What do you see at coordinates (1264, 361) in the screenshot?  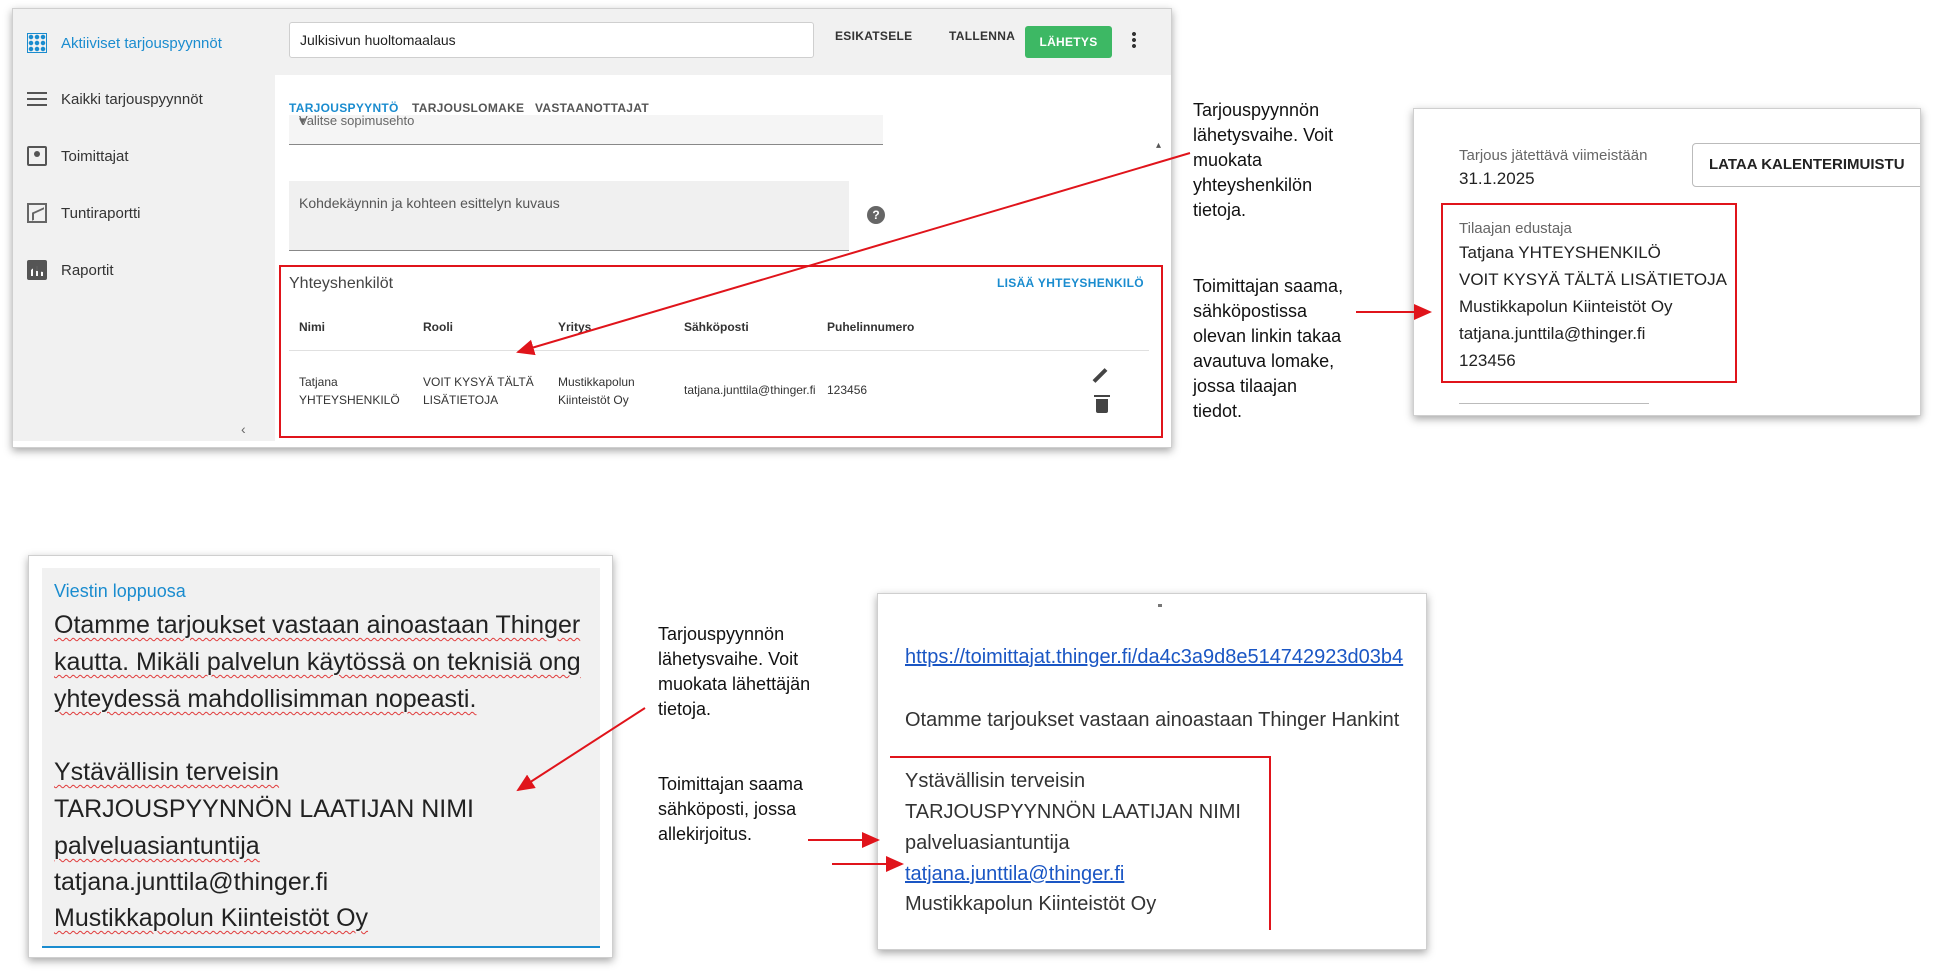 I see `note-line: avautuva lomake,` at bounding box center [1264, 361].